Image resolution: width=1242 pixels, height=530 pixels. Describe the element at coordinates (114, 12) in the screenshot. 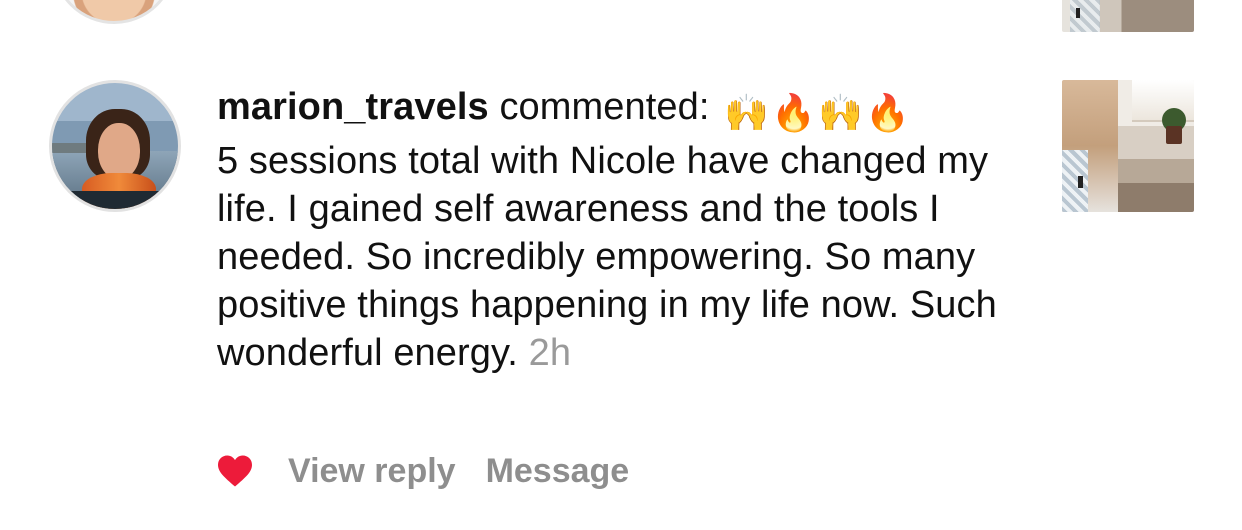

I see `previous-user-avatar` at that location.